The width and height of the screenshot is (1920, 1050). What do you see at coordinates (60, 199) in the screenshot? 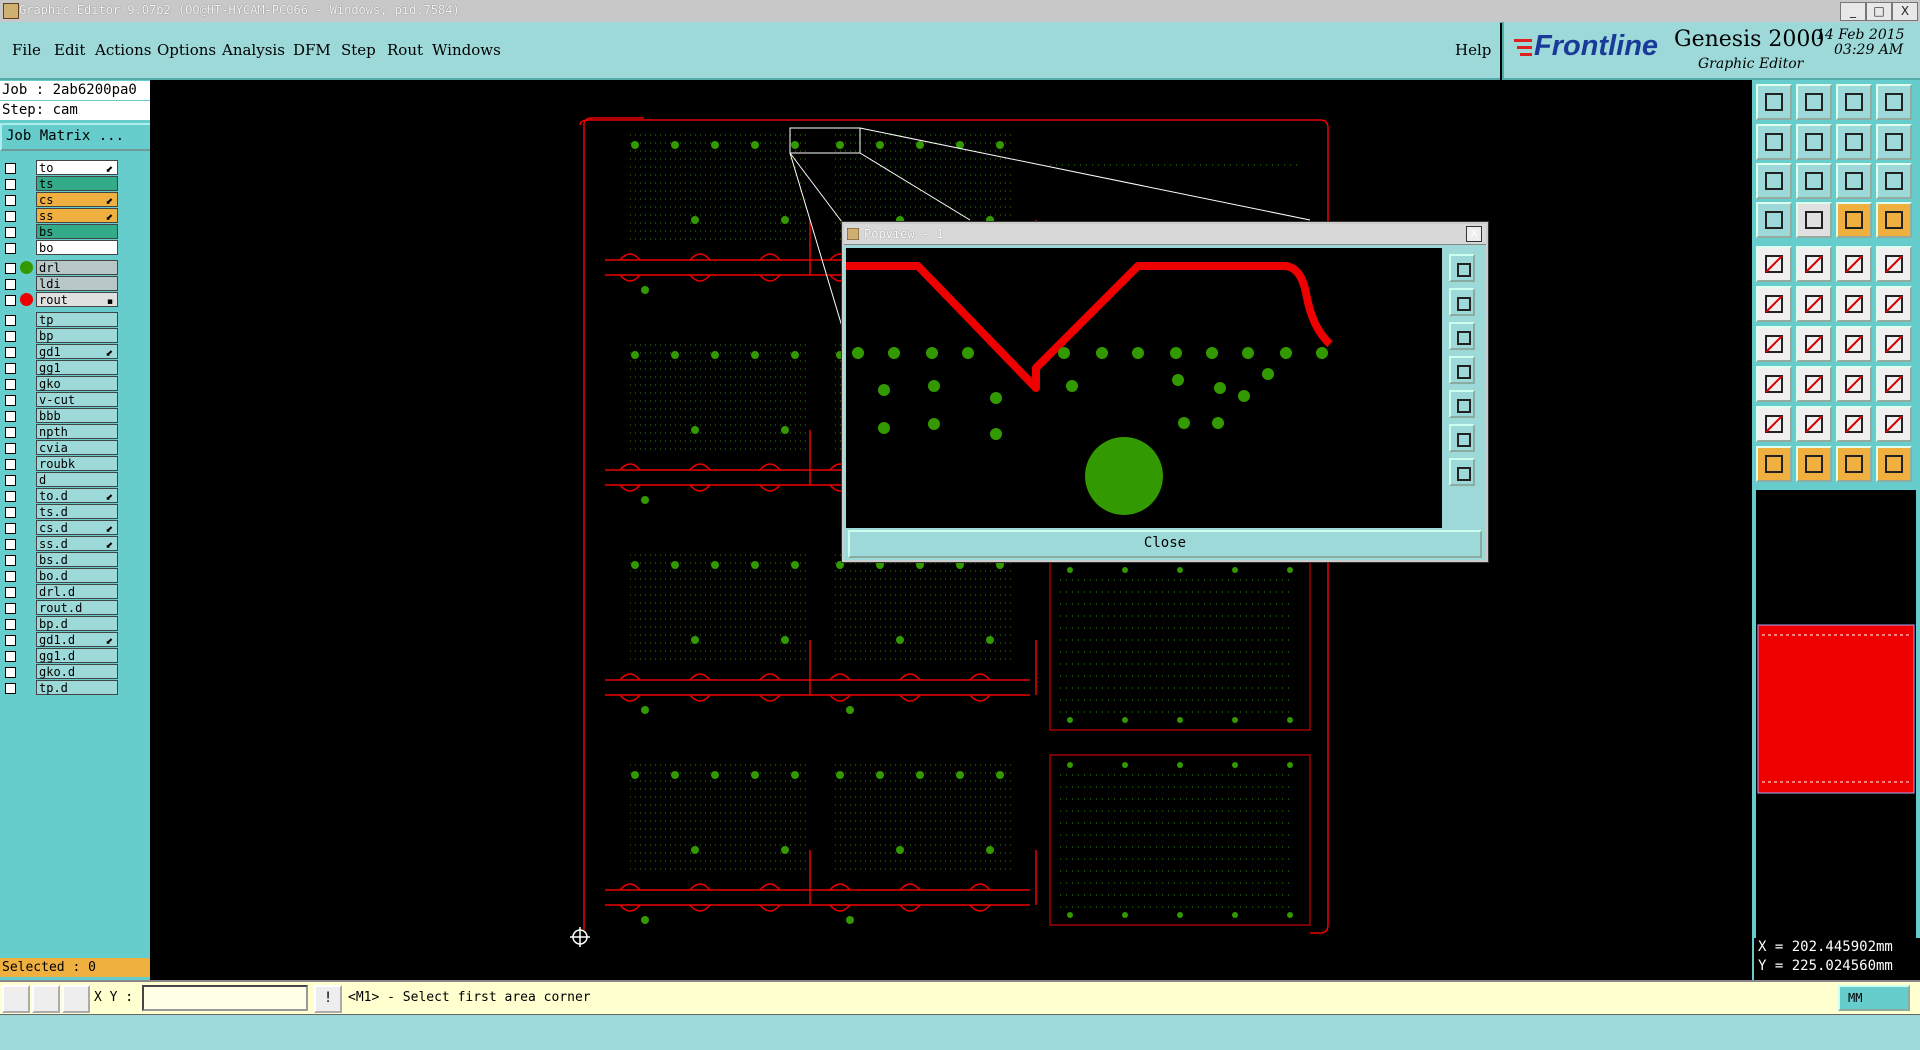
I see `layer-row-cs: cs ⬋` at bounding box center [60, 199].